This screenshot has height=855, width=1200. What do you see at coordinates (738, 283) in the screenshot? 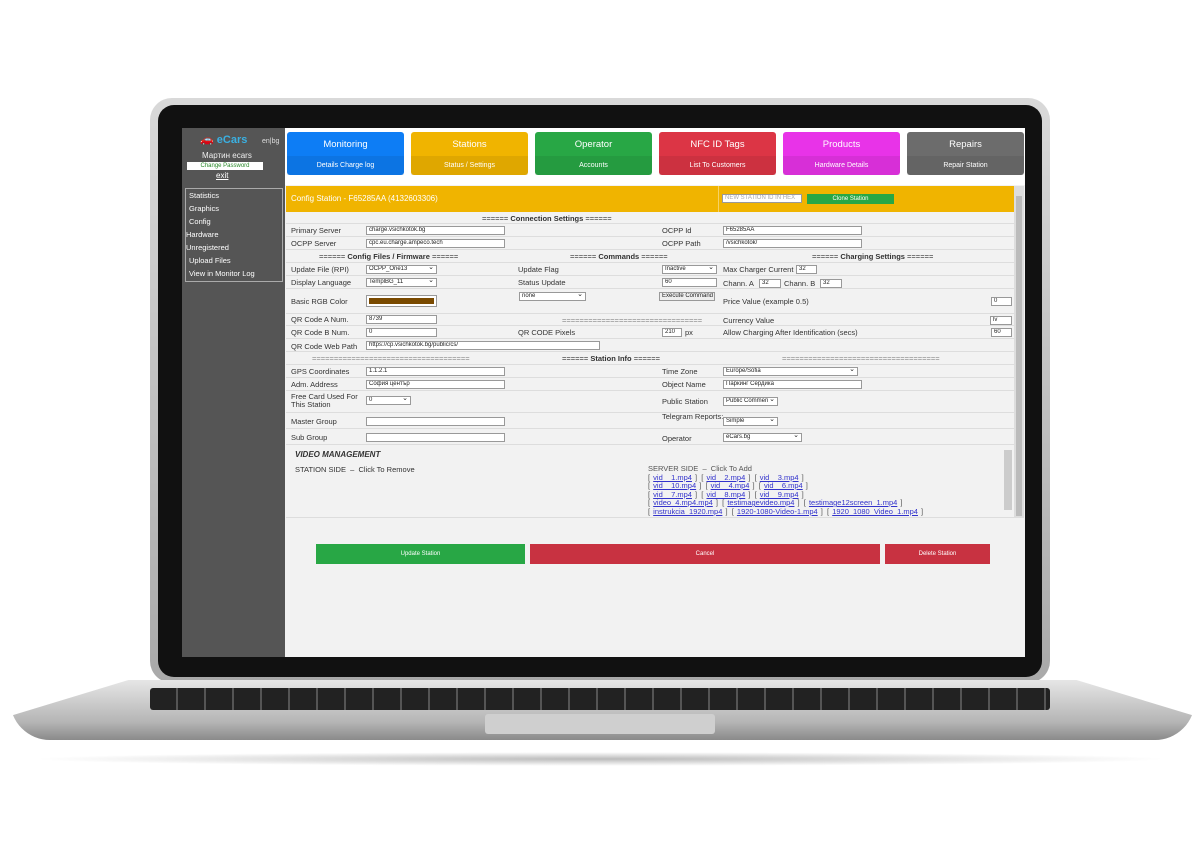
I see `chann-a-label: Chann. A` at bounding box center [738, 283].